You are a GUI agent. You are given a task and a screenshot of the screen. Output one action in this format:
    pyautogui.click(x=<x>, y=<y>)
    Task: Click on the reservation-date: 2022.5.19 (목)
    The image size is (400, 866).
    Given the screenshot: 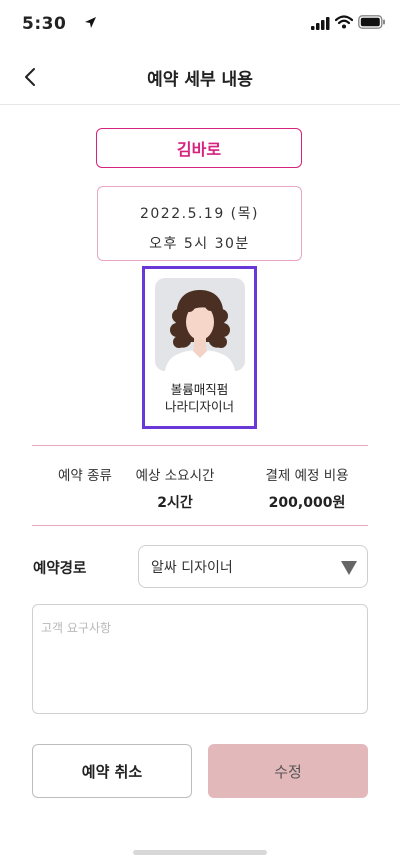 What is the action you would take?
    pyautogui.click(x=199, y=214)
    